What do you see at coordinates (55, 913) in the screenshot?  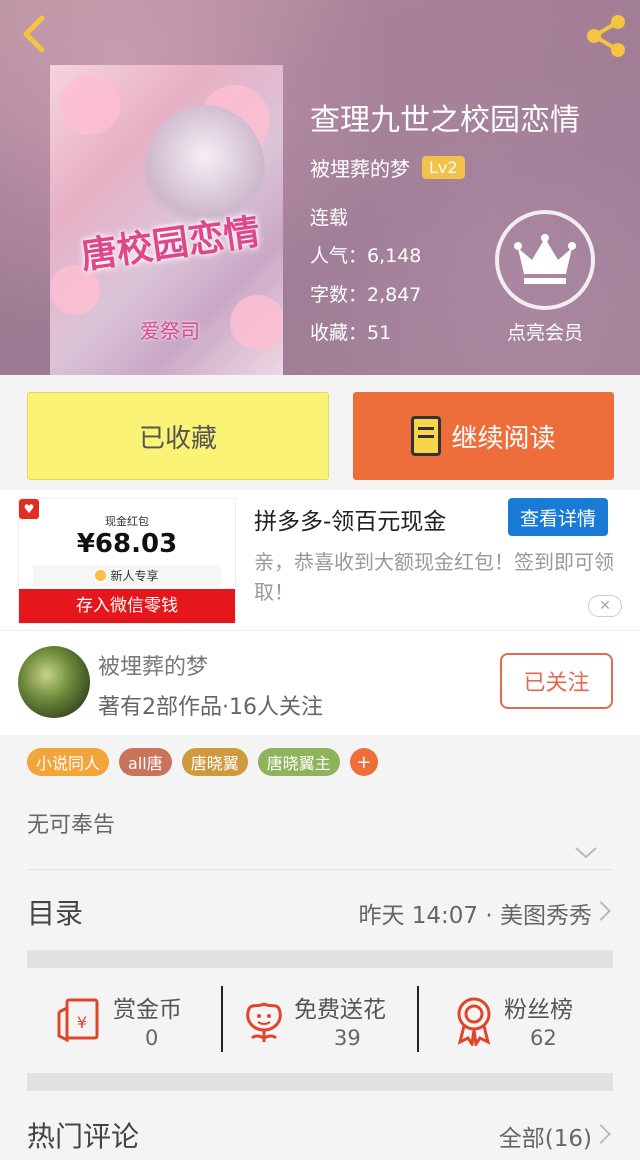 I see `toc-label: 目录` at bounding box center [55, 913].